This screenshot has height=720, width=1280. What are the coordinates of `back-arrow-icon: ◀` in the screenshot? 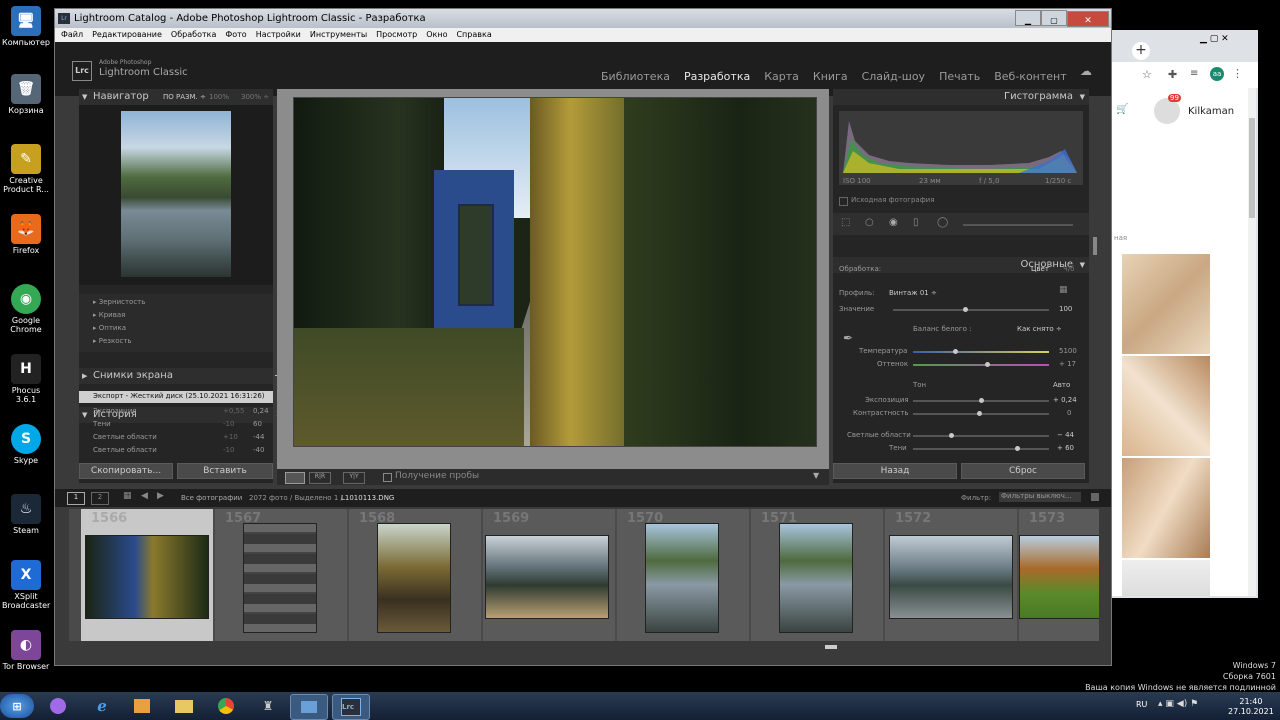 It's located at (144, 496).